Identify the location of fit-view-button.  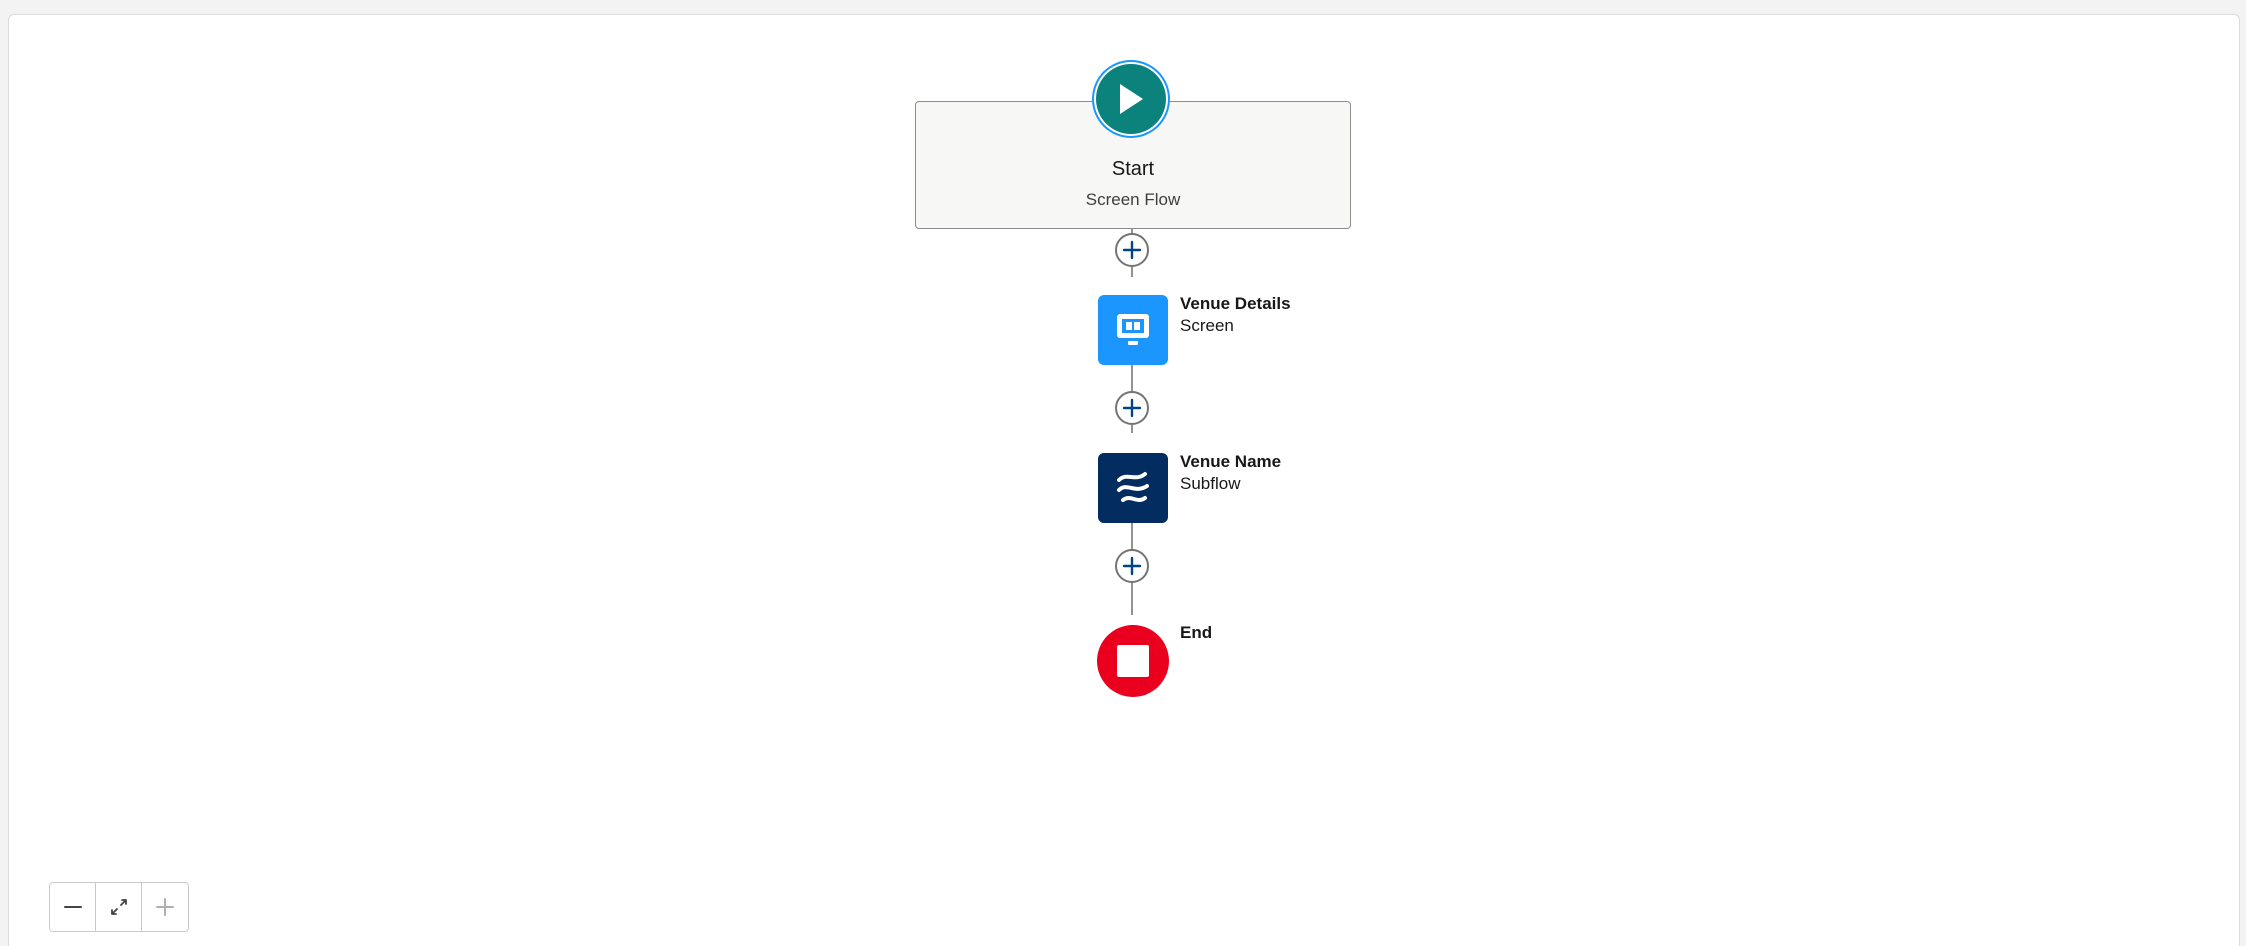
(119, 907).